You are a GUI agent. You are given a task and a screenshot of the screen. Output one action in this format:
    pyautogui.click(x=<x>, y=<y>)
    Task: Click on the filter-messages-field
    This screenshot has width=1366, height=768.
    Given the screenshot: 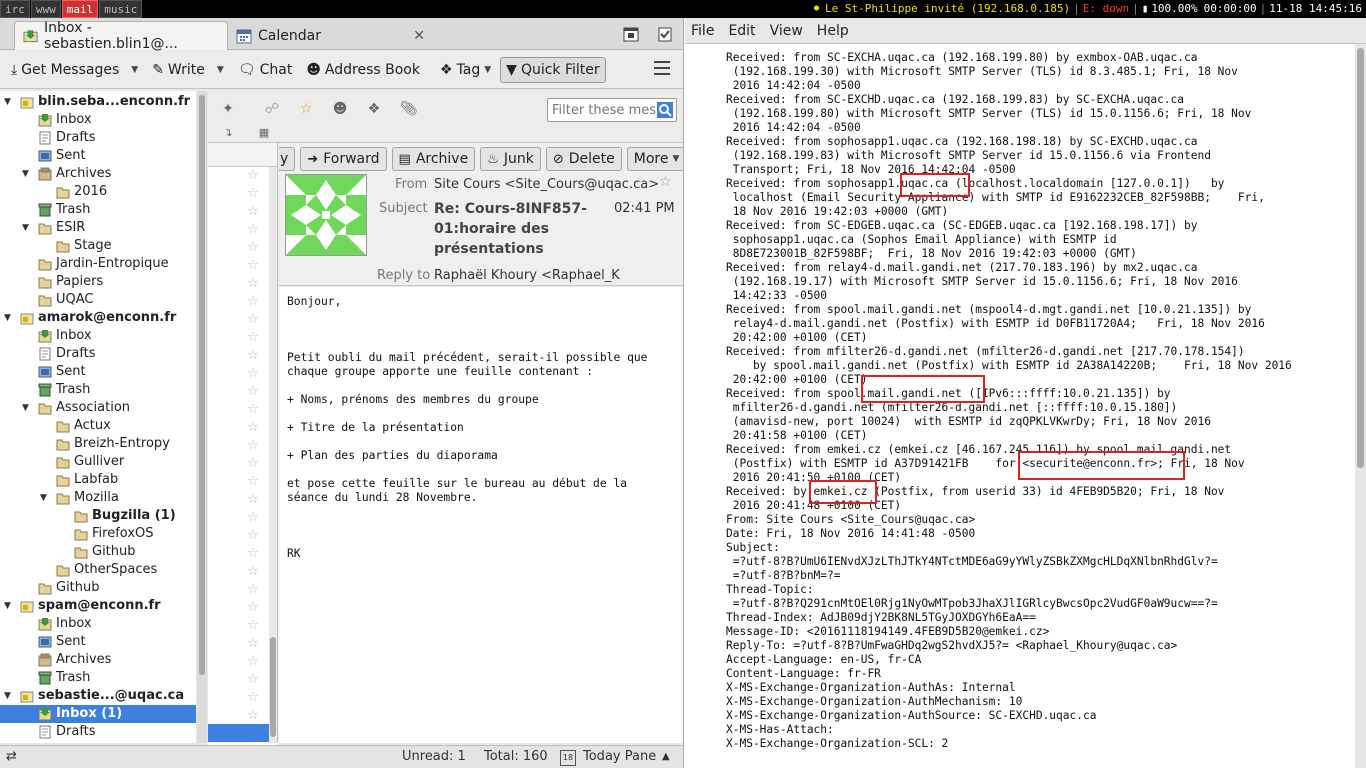 What is the action you would take?
    pyautogui.click(x=612, y=110)
    